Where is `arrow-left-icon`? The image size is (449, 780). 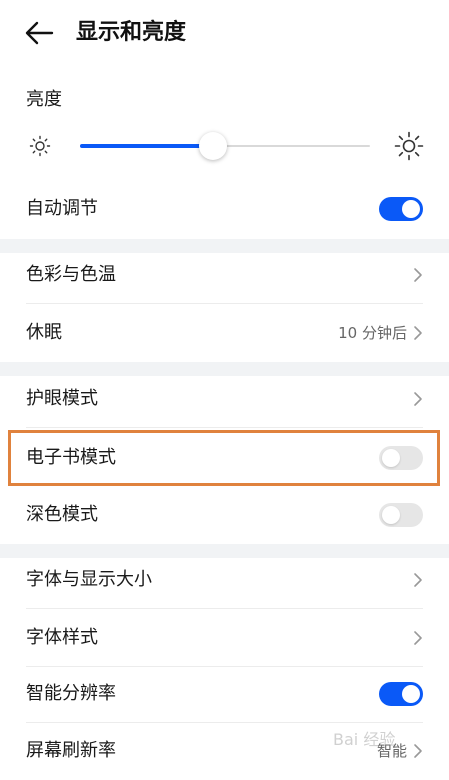 arrow-left-icon is located at coordinates (39, 33).